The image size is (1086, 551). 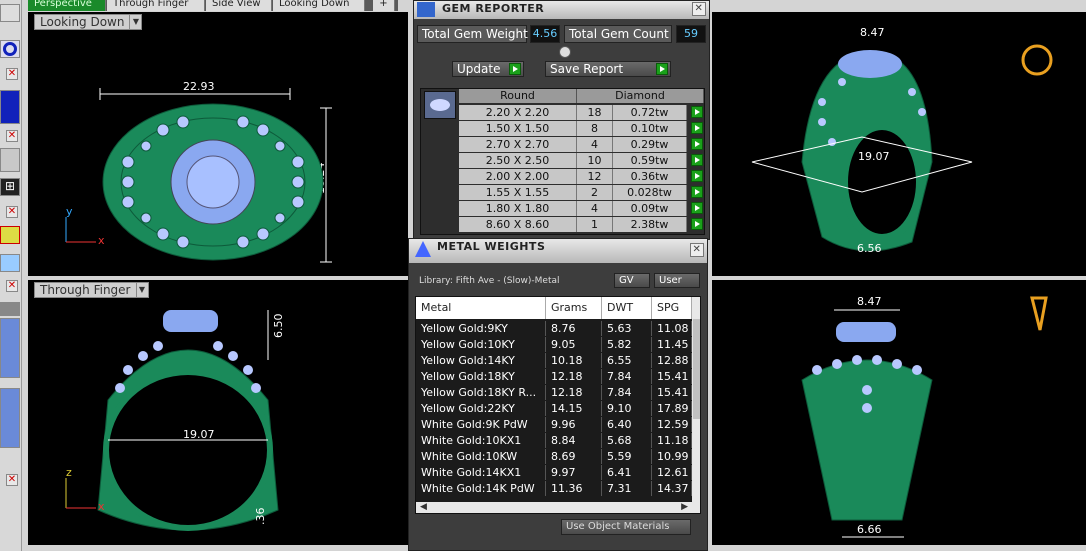 I want to click on metal-cell: 9.05, so click(x=574, y=344).